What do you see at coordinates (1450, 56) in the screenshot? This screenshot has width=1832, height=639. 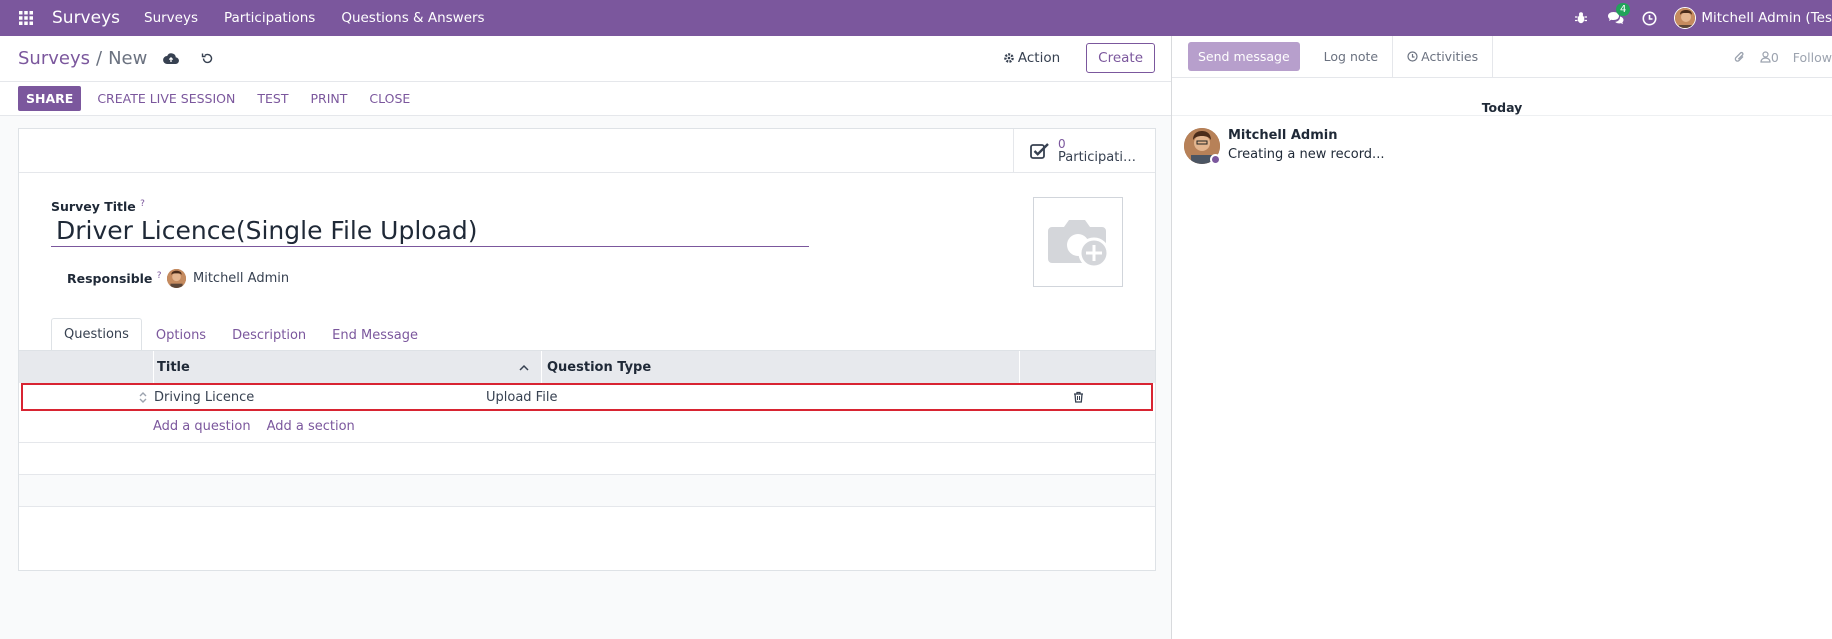 I see `activities-label: Activities` at bounding box center [1450, 56].